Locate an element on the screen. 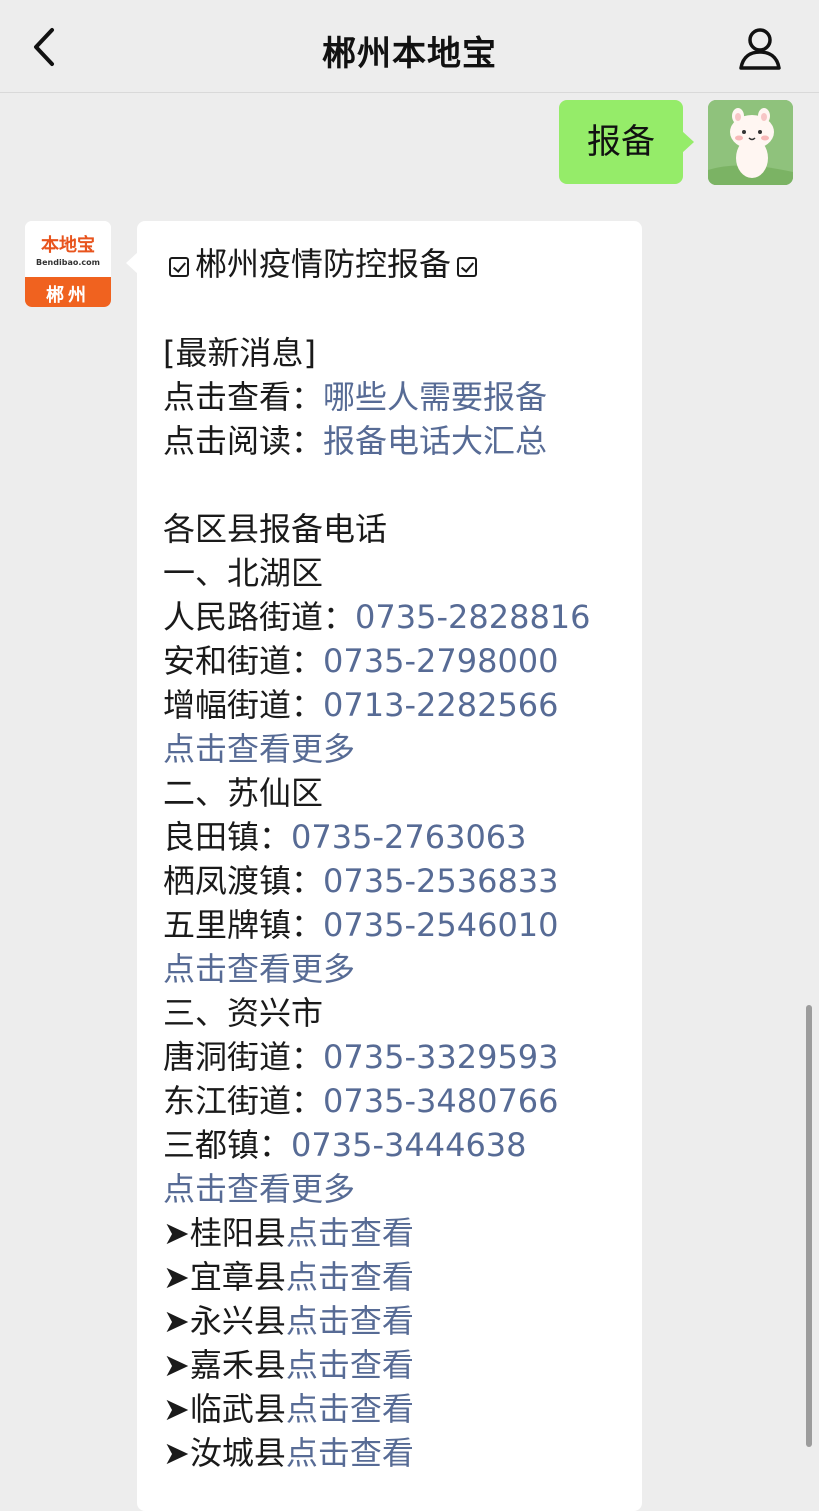 This screenshot has width=819, height=1511. message-title: 郴州疫情防控报备 is located at coordinates (323, 264).